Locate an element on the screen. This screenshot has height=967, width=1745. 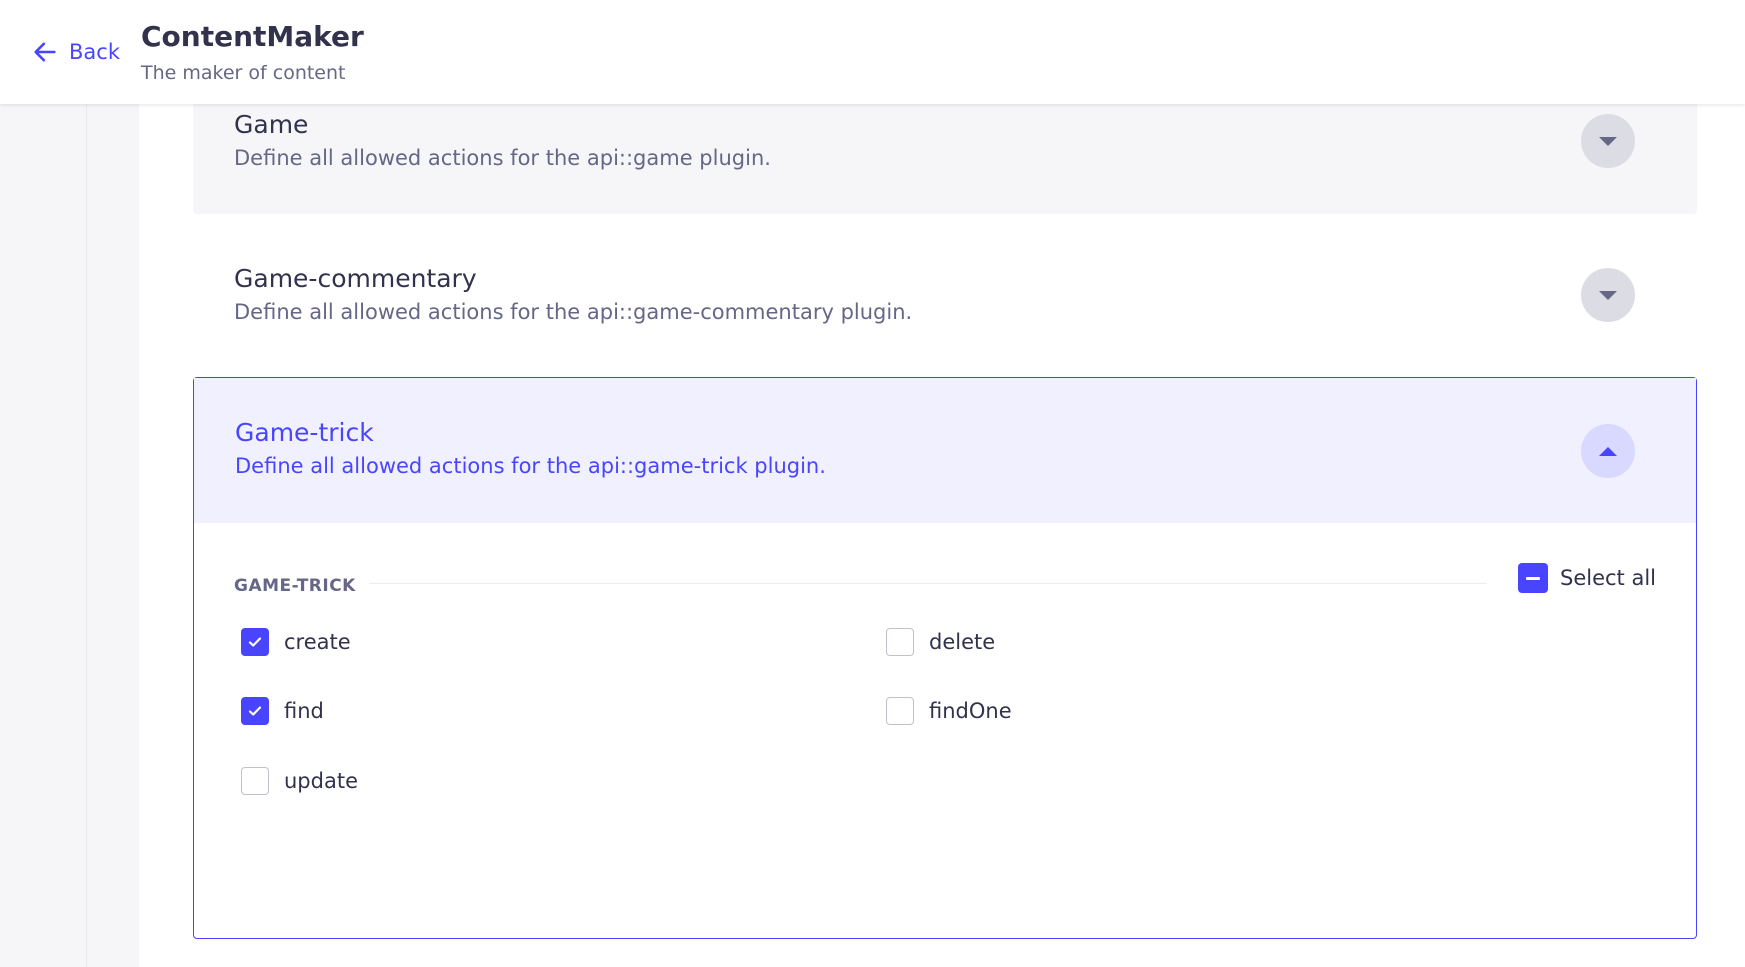
permission-label: find is located at coordinates (304, 711).